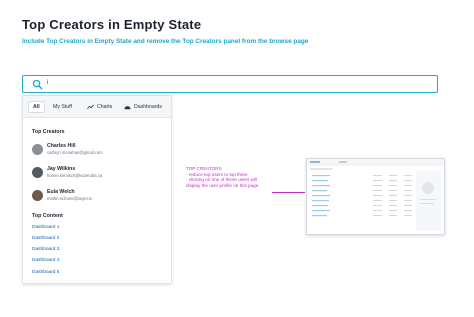  Describe the element at coordinates (47, 216) in the screenshot. I see `top-content-heading: Top Content` at that location.